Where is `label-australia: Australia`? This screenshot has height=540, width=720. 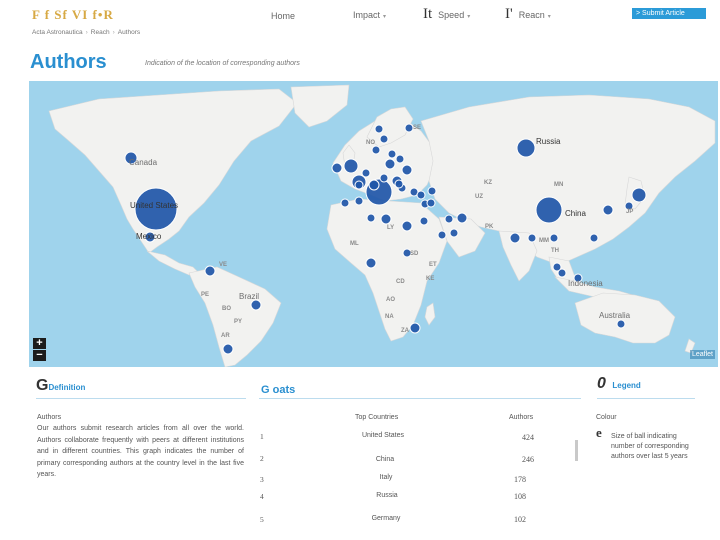
label-australia: Australia is located at coordinates (615, 315).